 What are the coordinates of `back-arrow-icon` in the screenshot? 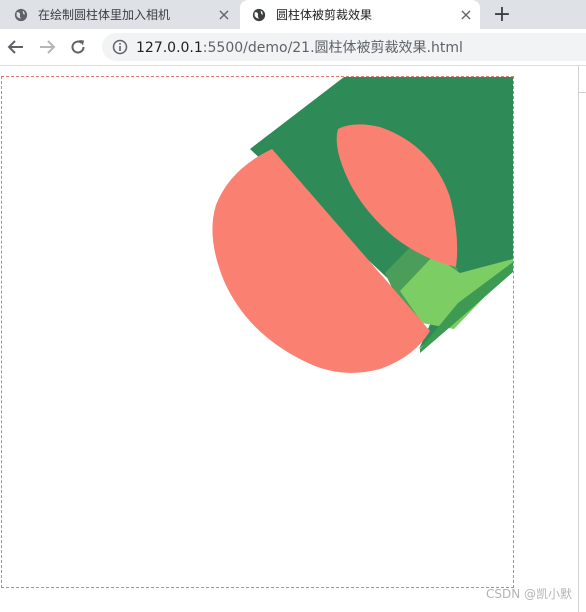 It's located at (15, 47).